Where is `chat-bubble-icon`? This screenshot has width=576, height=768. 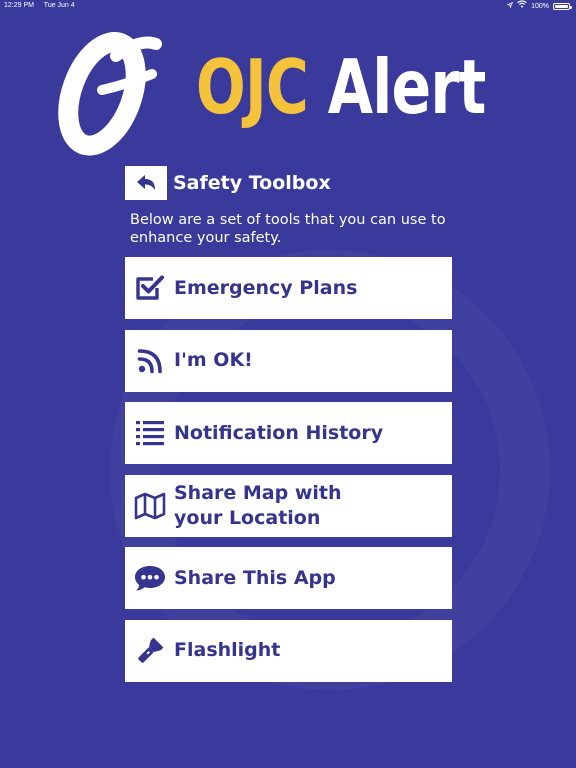 chat-bubble-icon is located at coordinates (149, 578).